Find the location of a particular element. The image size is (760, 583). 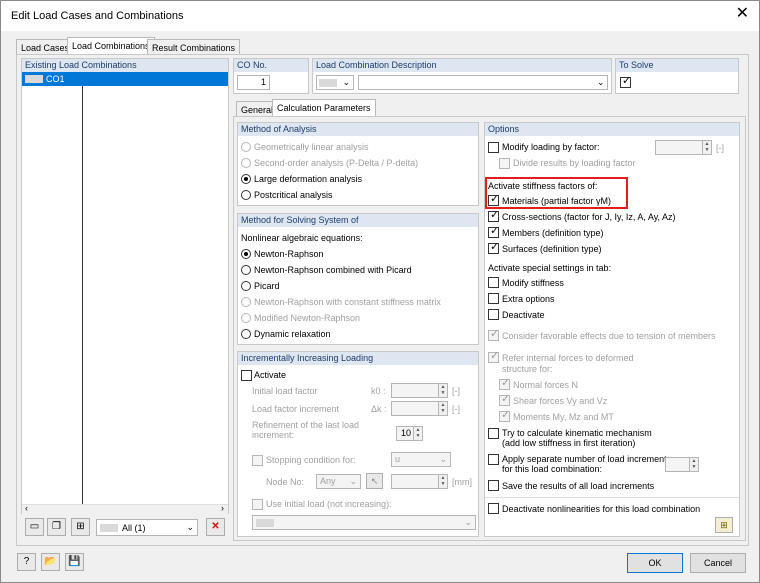

horizontal-scrollbar: ‹ › is located at coordinates (125, 508).